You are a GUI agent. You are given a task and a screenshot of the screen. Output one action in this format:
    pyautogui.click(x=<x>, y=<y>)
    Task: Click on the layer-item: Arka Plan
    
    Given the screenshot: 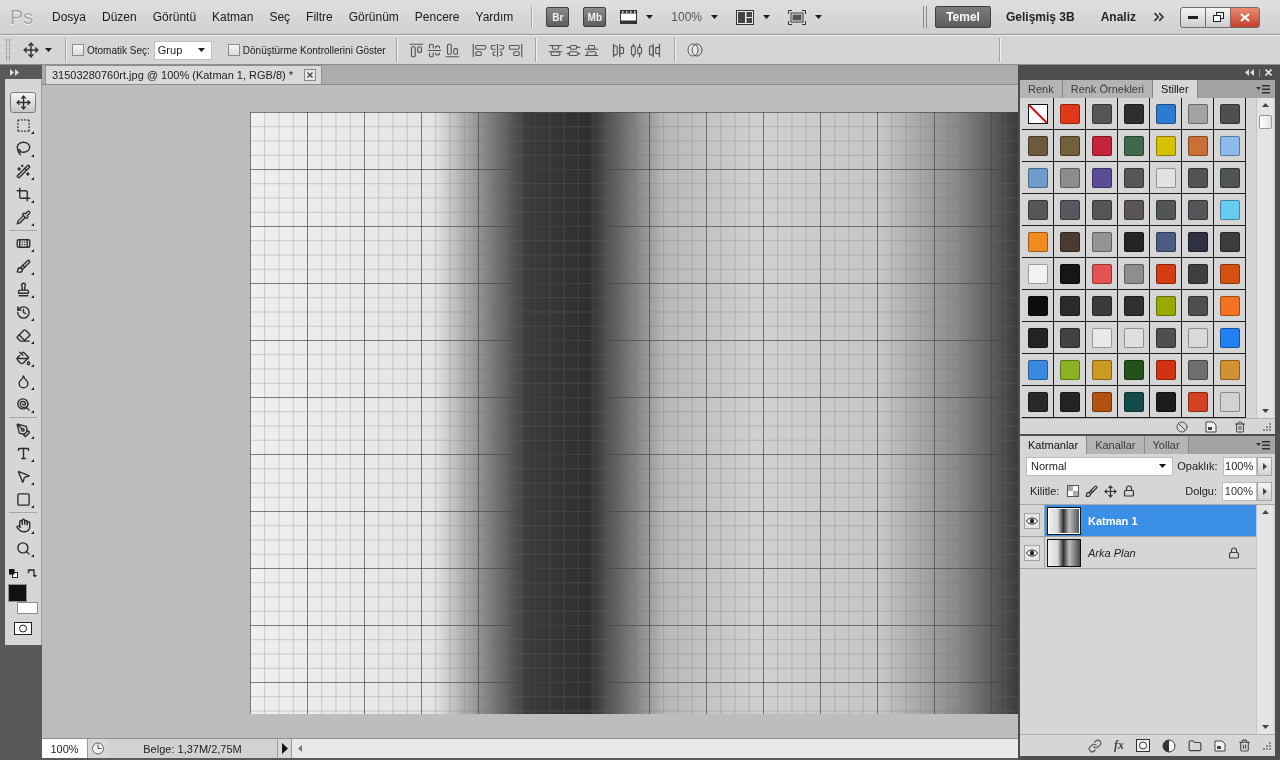 What is the action you would take?
    pyautogui.click(x=1150, y=552)
    